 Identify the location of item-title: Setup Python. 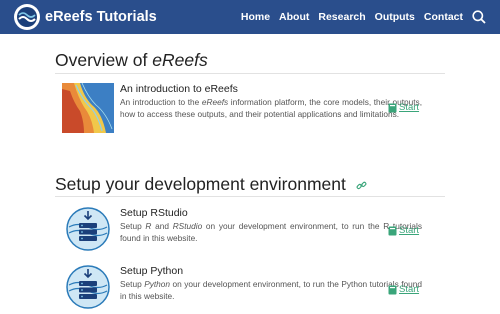
(151, 271).